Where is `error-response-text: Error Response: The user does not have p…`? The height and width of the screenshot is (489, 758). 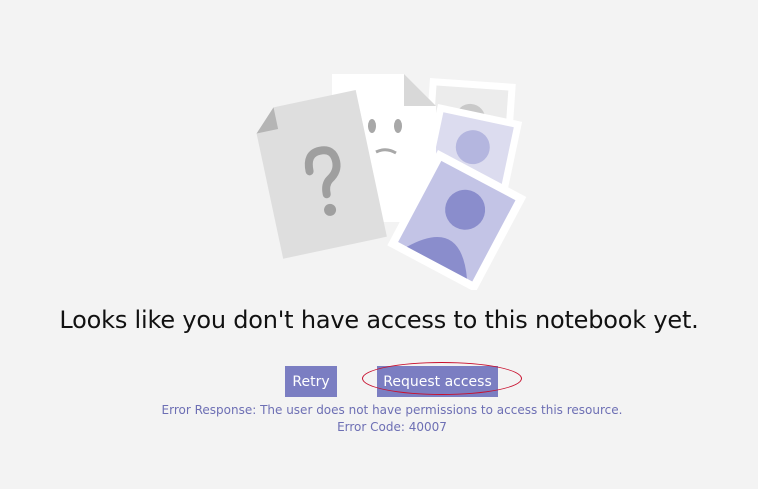 error-response-text: Error Response: The user does not have p… is located at coordinates (392, 410).